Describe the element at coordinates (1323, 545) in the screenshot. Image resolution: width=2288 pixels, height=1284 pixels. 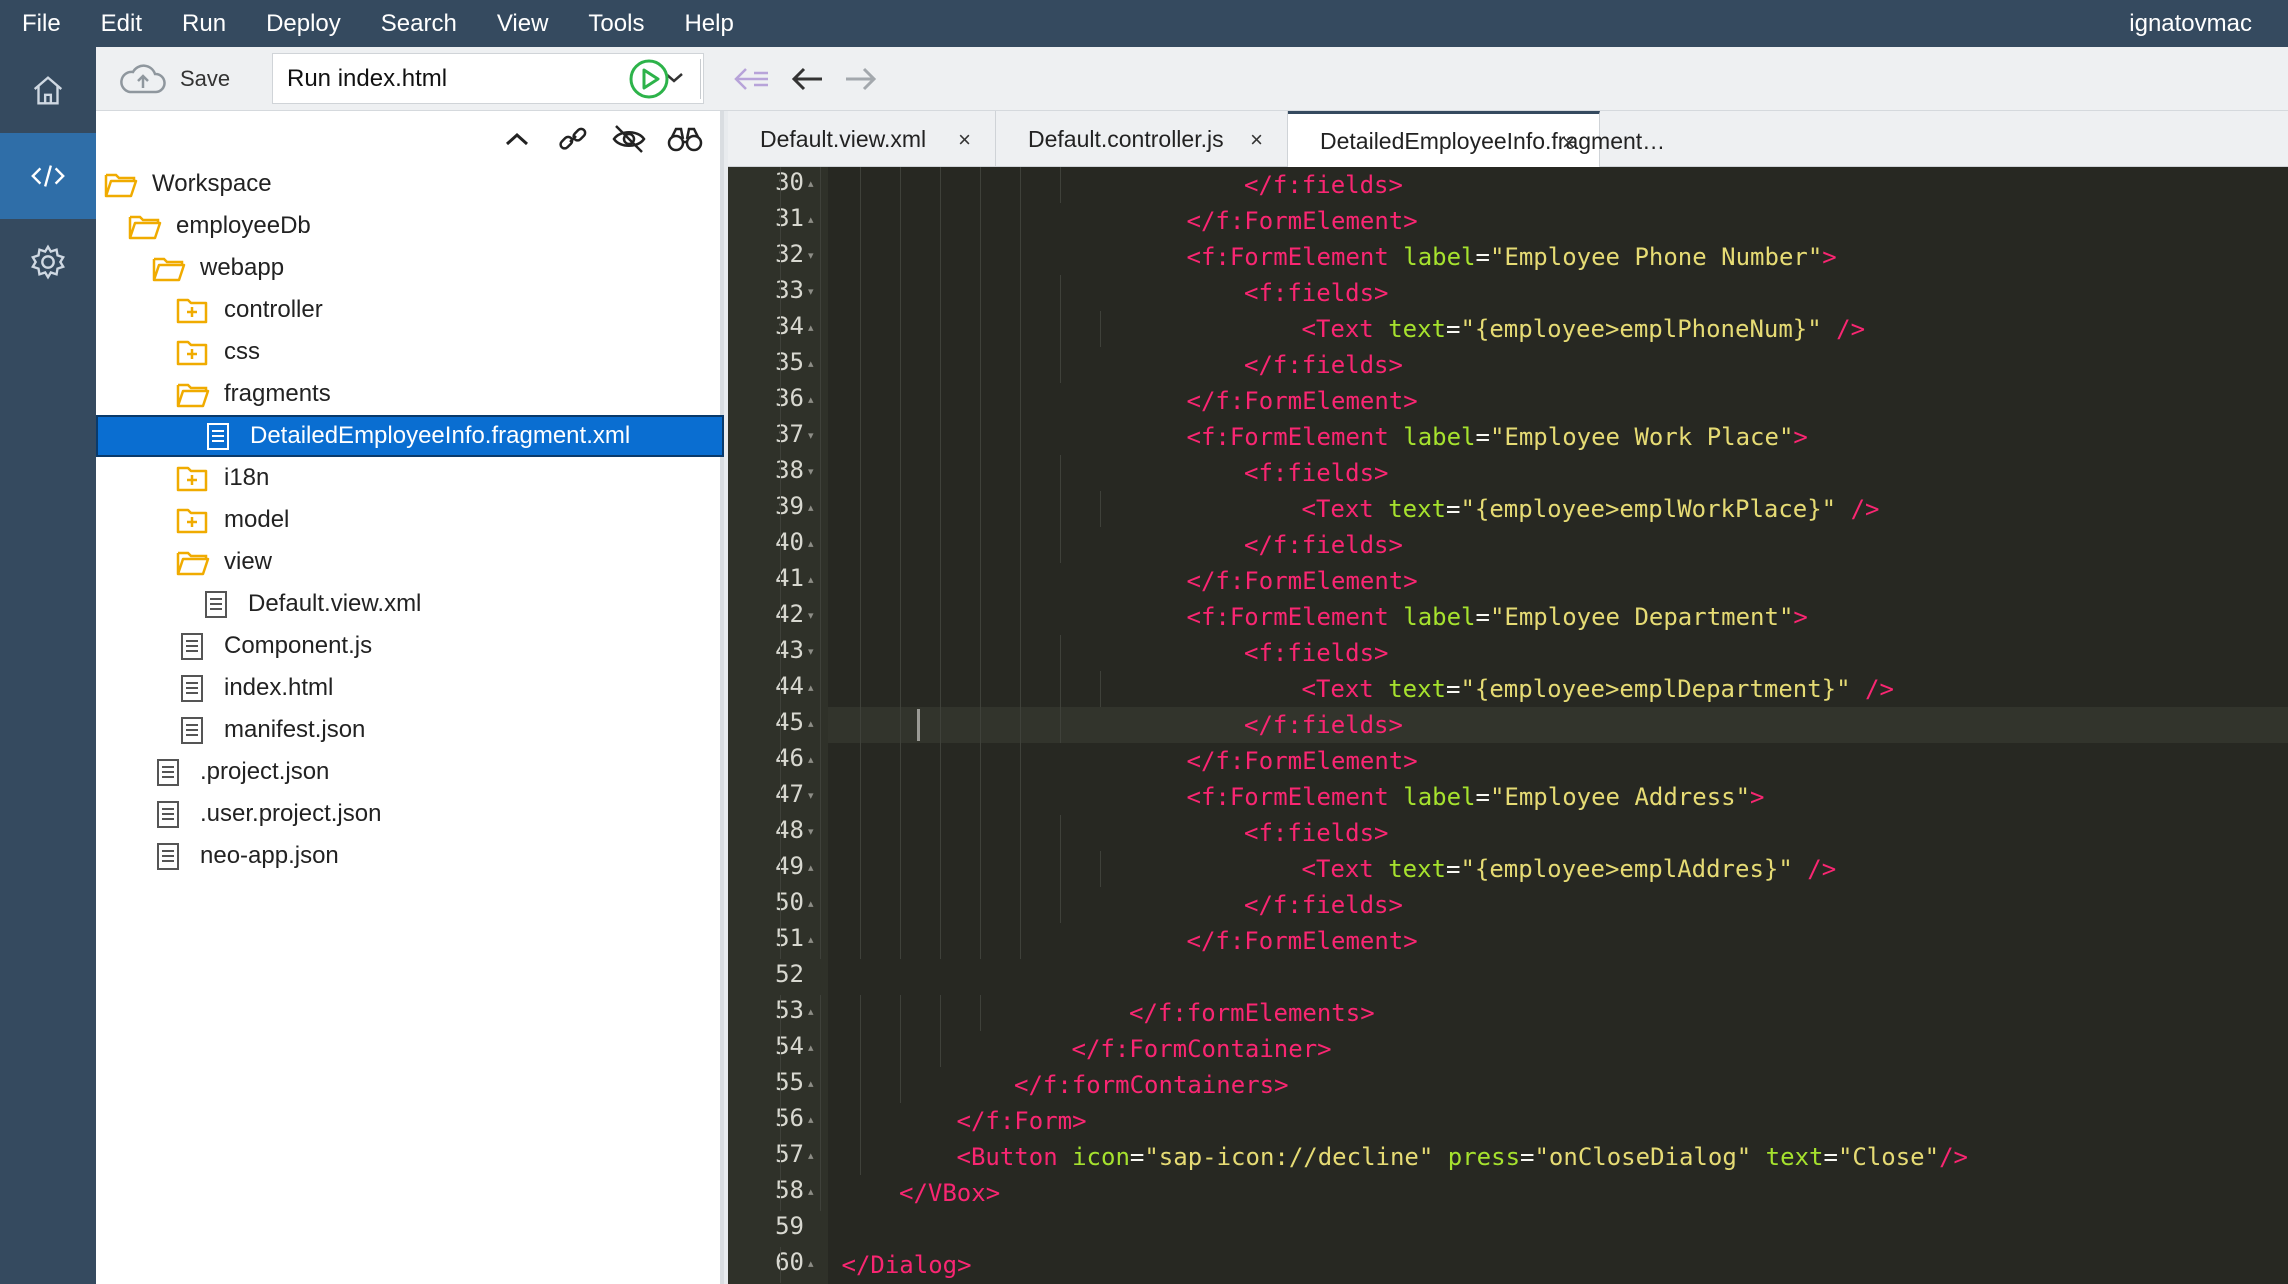
I see `code-text: </f:fields>` at that location.